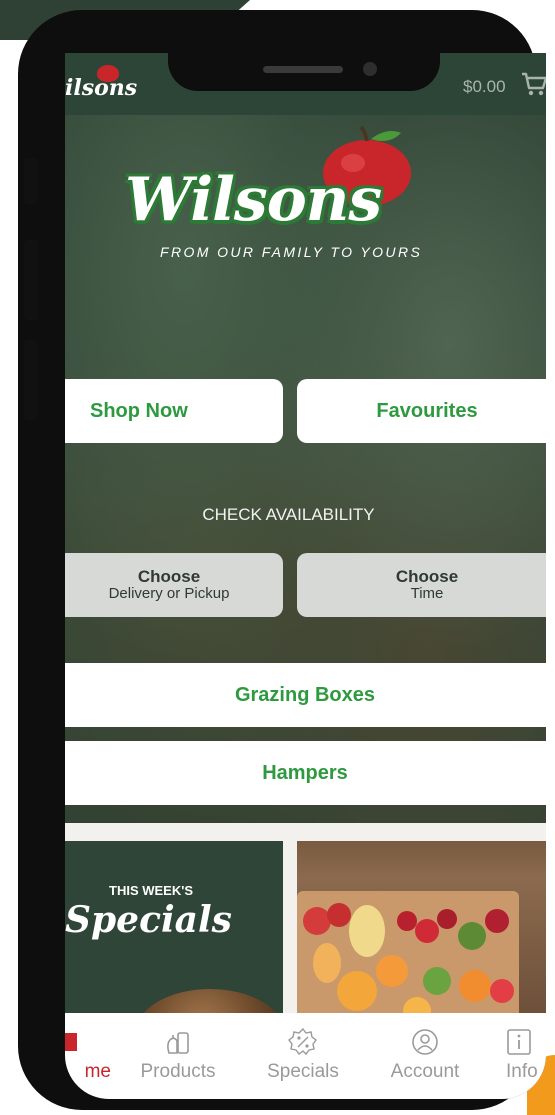 The width and height of the screenshot is (555, 1115). What do you see at coordinates (148, 920) in the screenshot?
I see `specials-title: Specials` at bounding box center [148, 920].